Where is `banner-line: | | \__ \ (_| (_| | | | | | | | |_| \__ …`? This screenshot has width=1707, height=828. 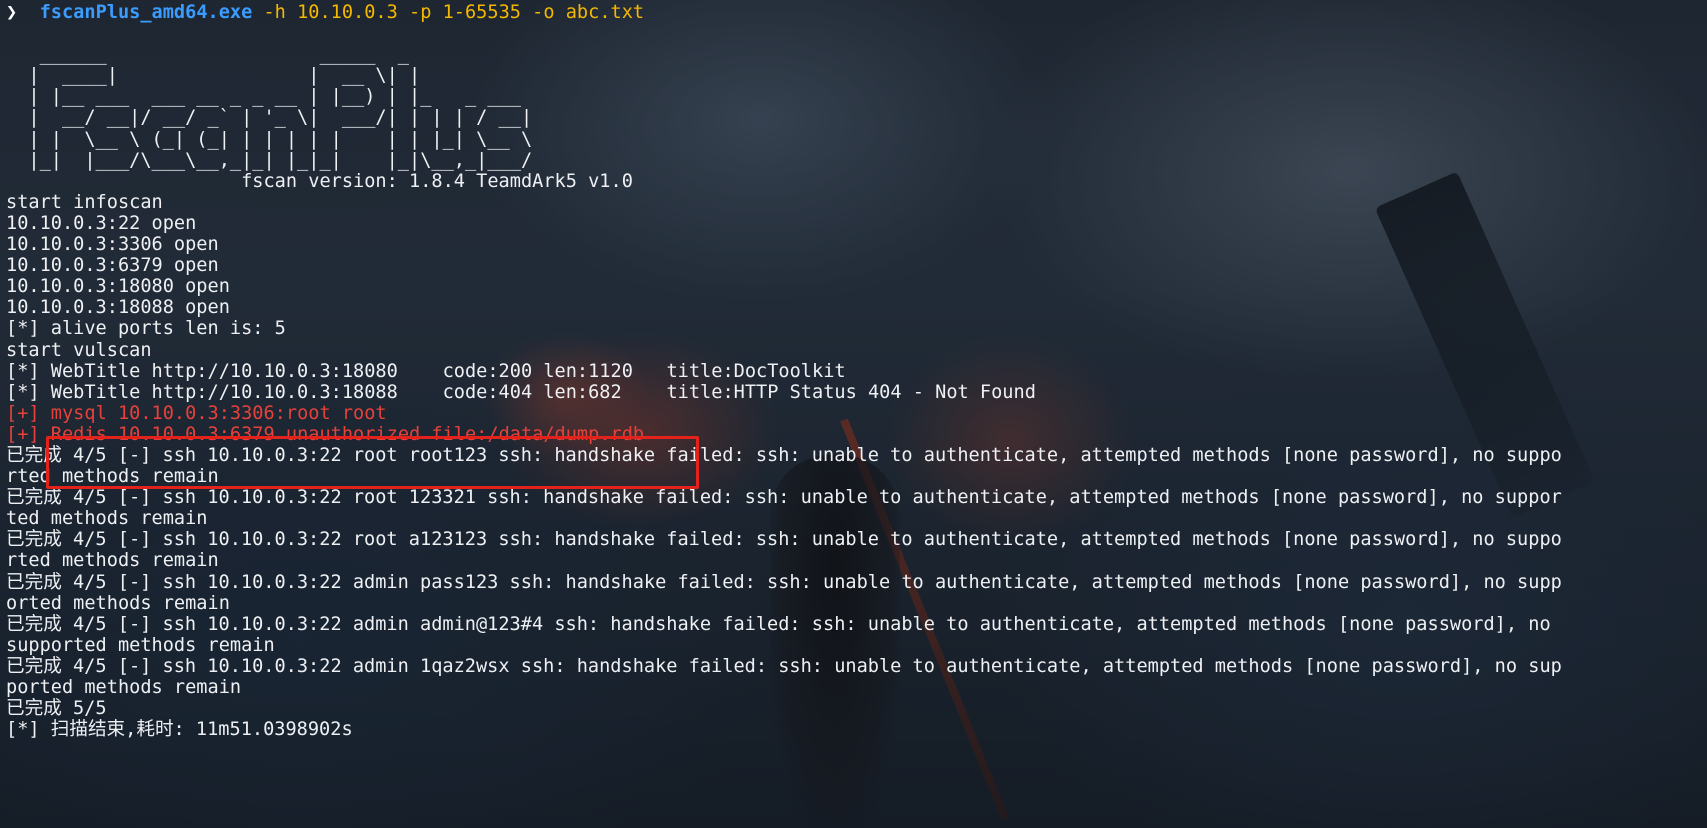 banner-line: | | \__ \ (_| (_| | | | | | | | |_| \__ … is located at coordinates (269, 139).